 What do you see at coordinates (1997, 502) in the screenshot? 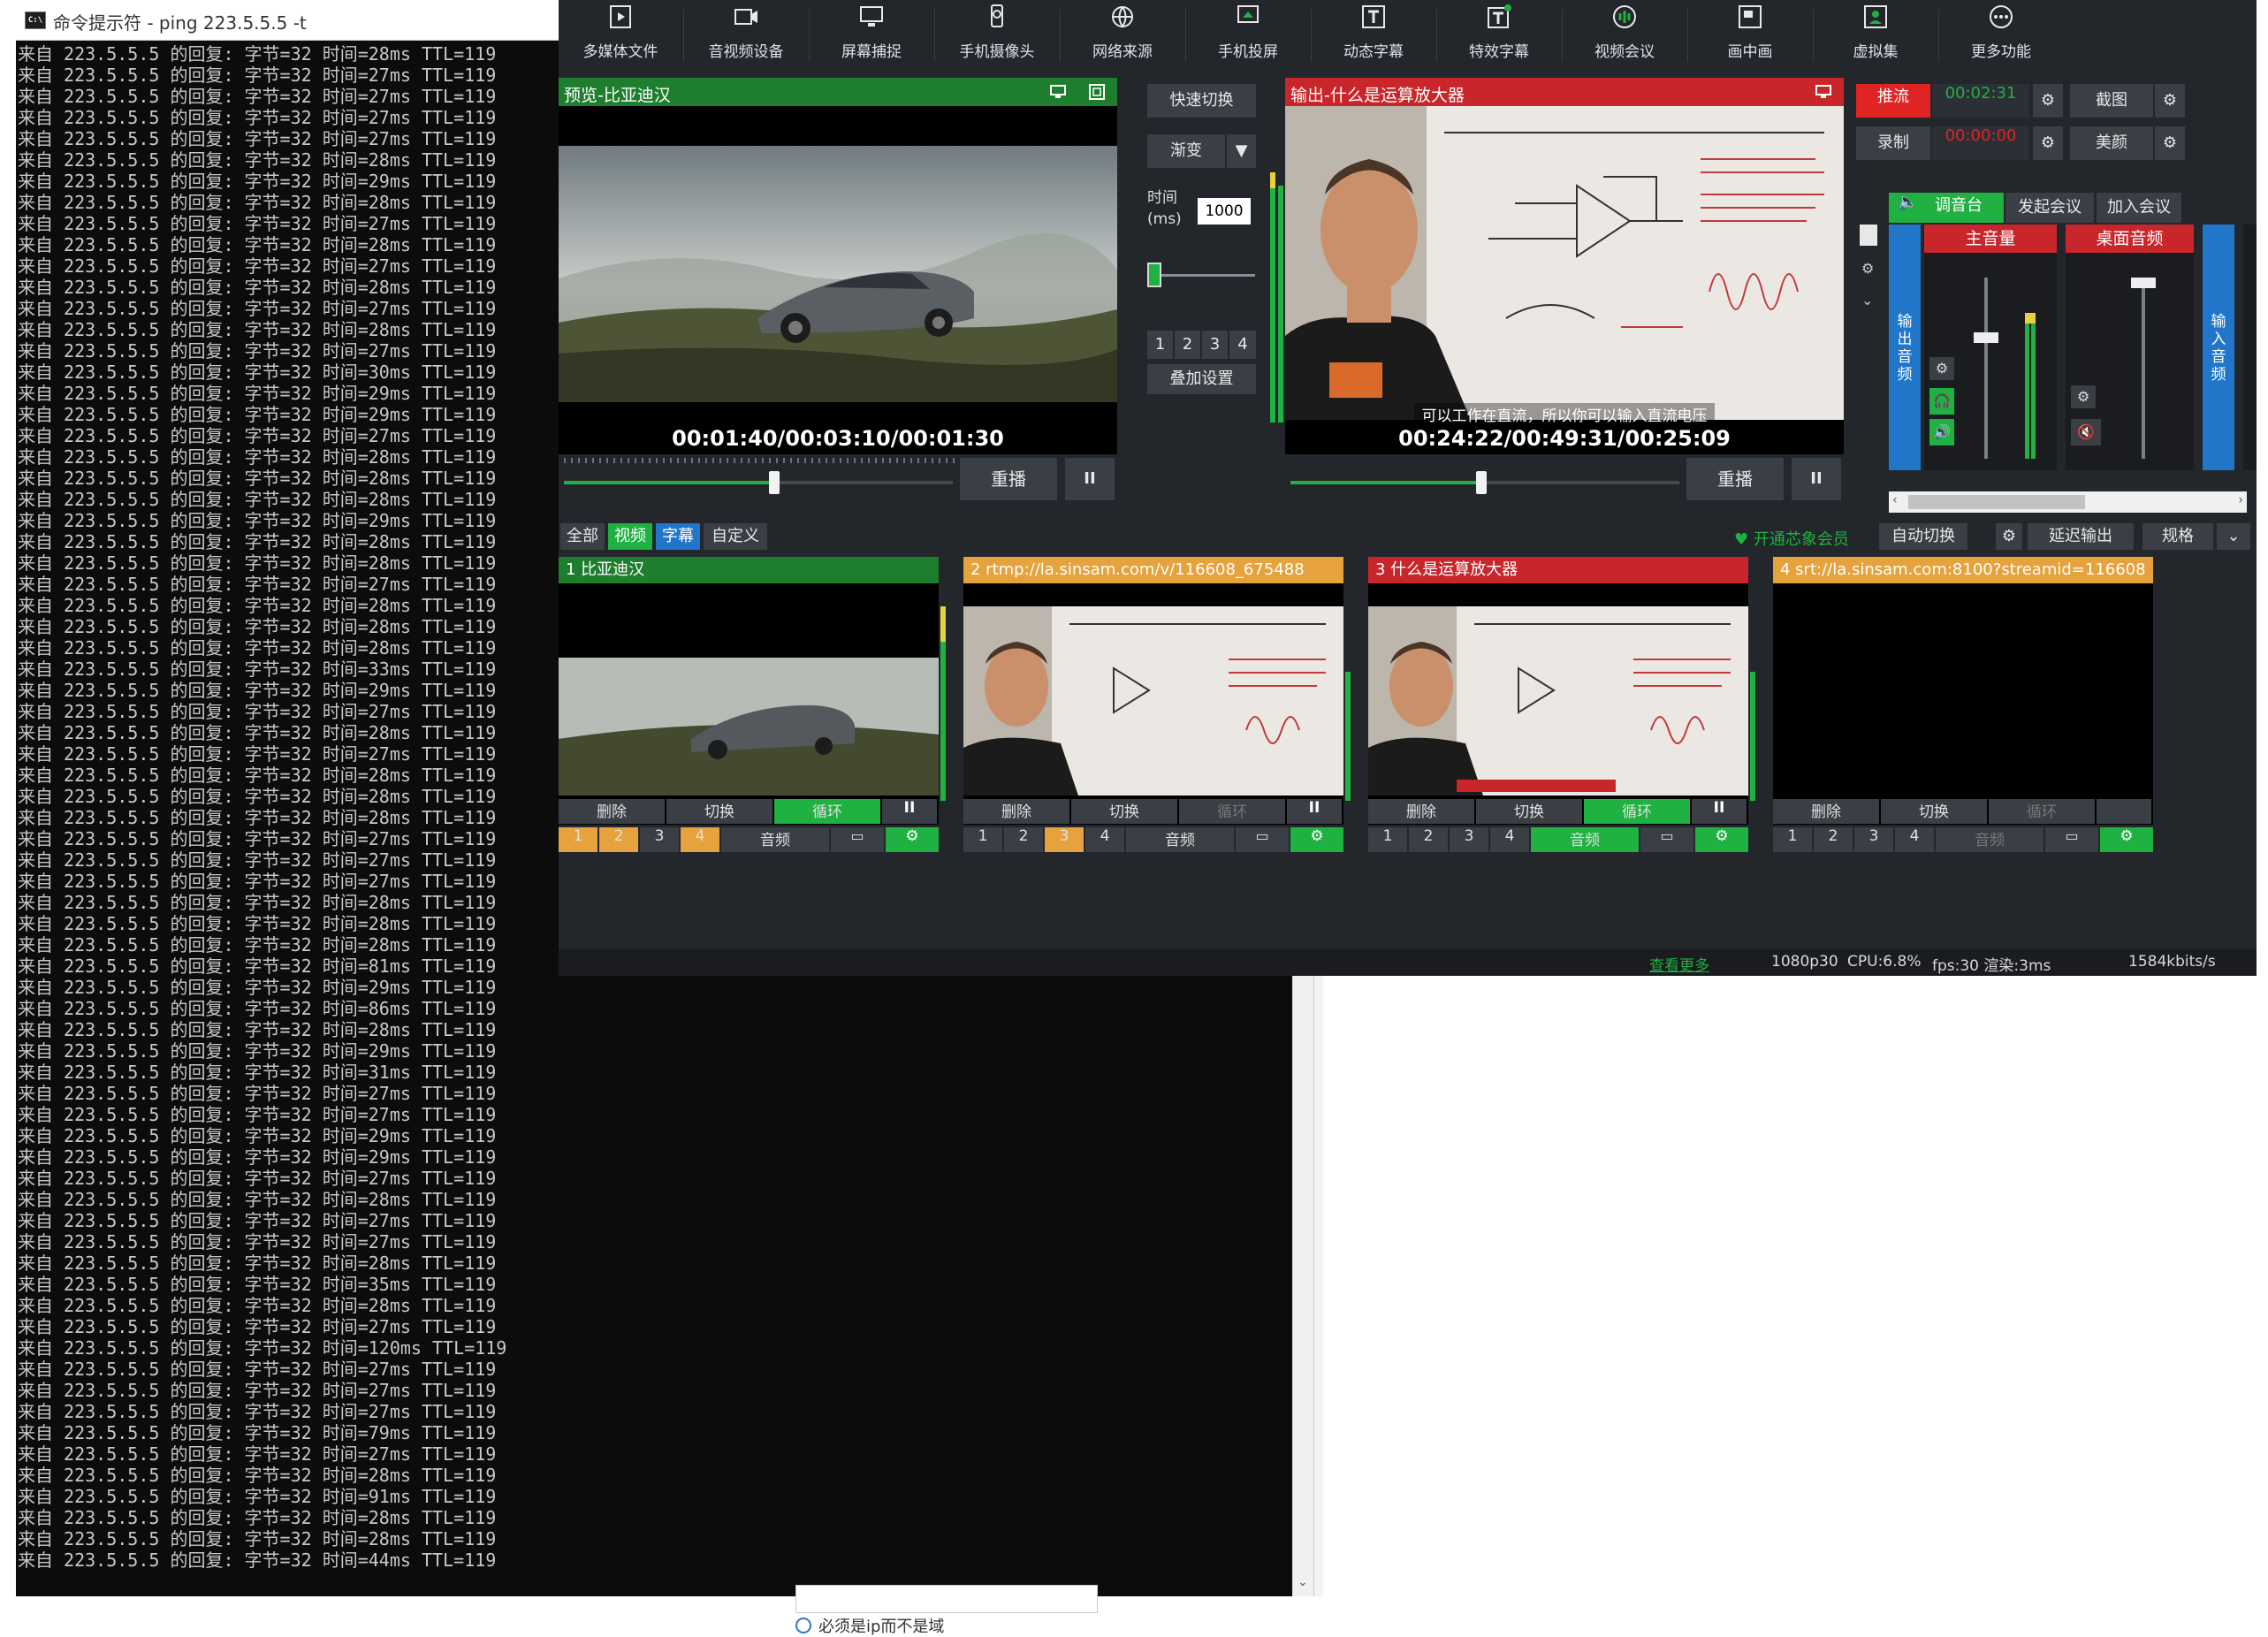
I see `mixer-scroll-thumb` at bounding box center [1997, 502].